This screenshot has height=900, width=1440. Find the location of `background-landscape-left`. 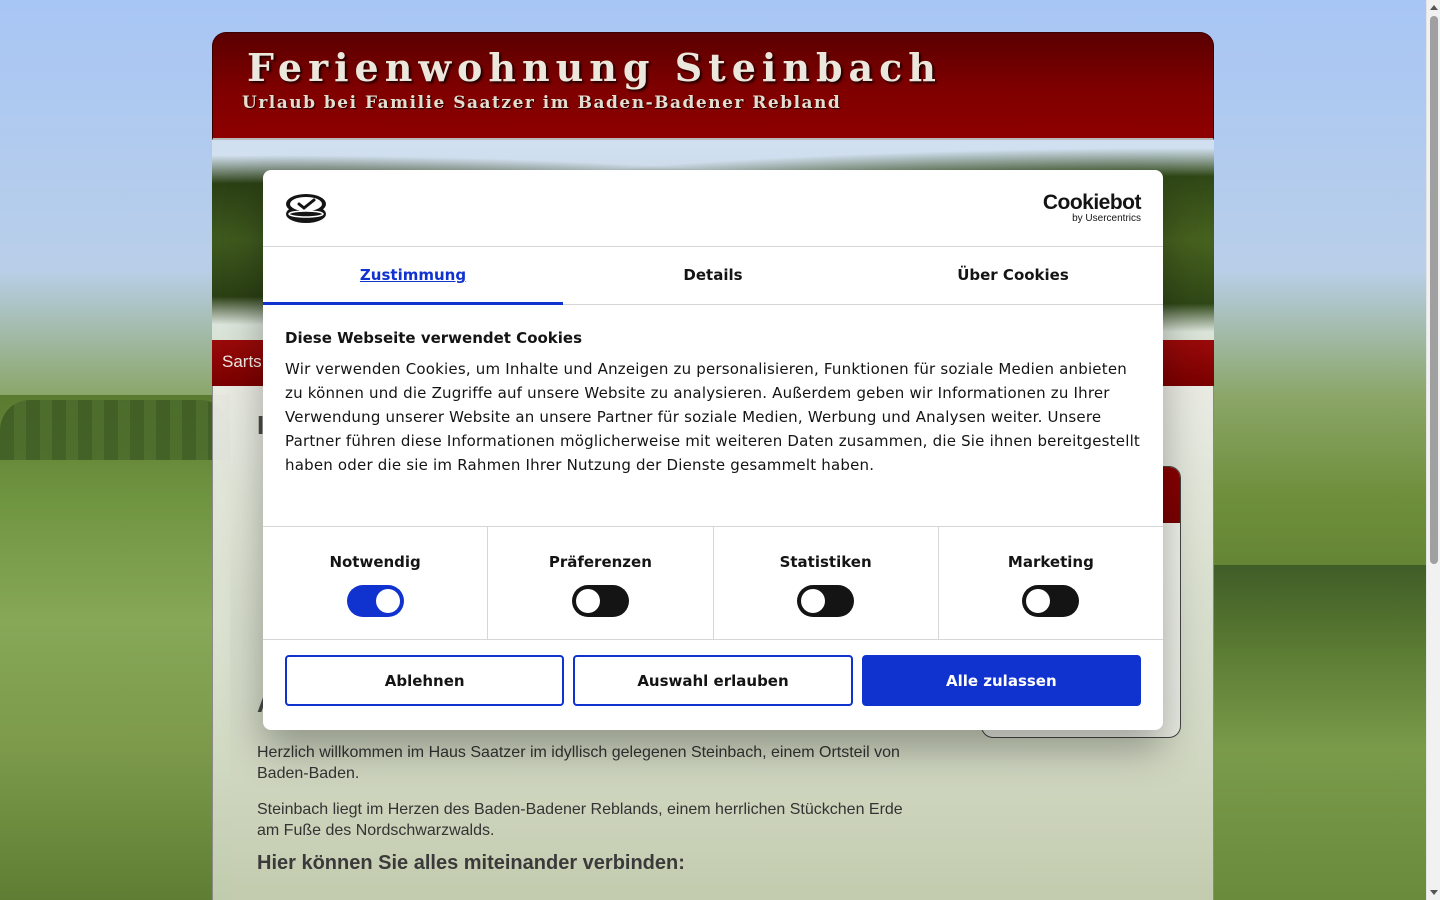

background-landscape-left is located at coordinates (115, 647).